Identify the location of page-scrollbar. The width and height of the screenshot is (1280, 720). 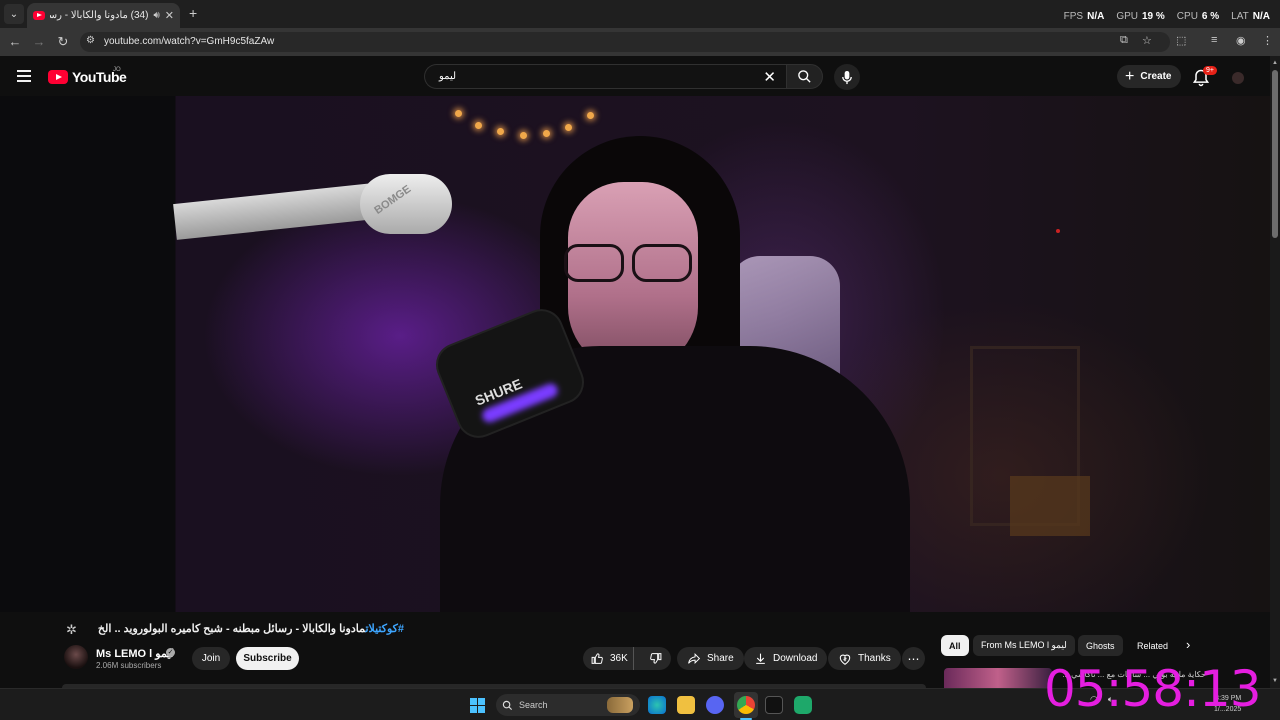
(1275, 372).